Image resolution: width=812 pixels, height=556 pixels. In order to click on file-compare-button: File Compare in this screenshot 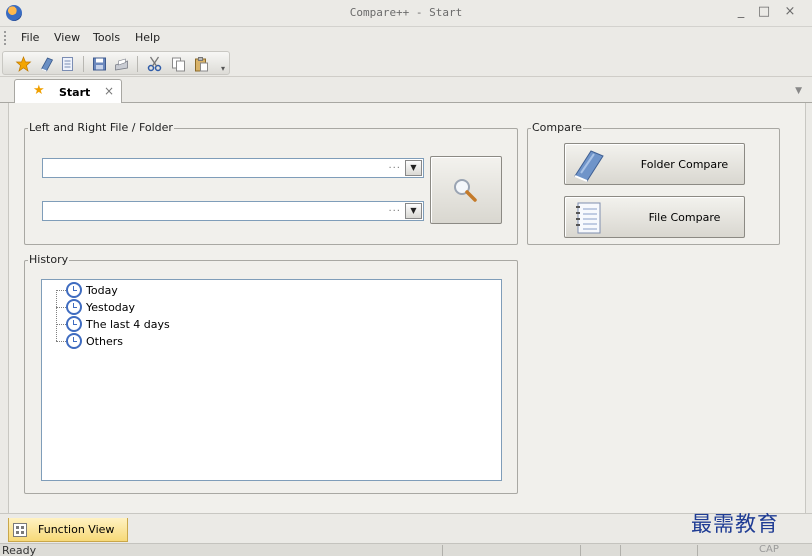, I will do `click(654, 217)`.